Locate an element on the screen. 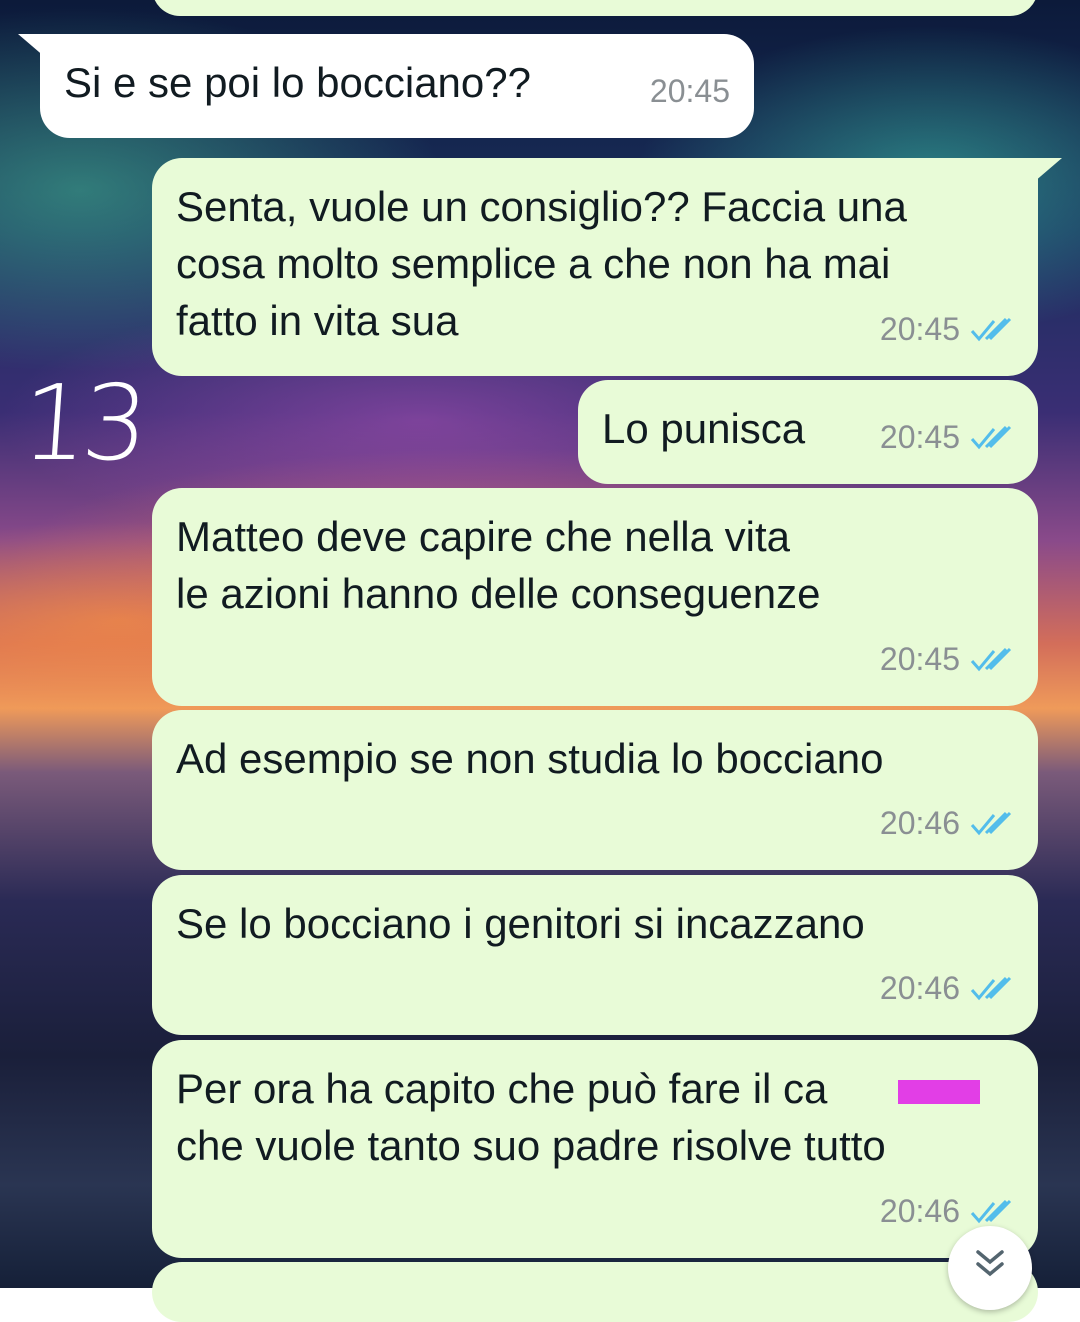 The image size is (1080, 1322). scroll-to-bottom-button is located at coordinates (990, 1268).